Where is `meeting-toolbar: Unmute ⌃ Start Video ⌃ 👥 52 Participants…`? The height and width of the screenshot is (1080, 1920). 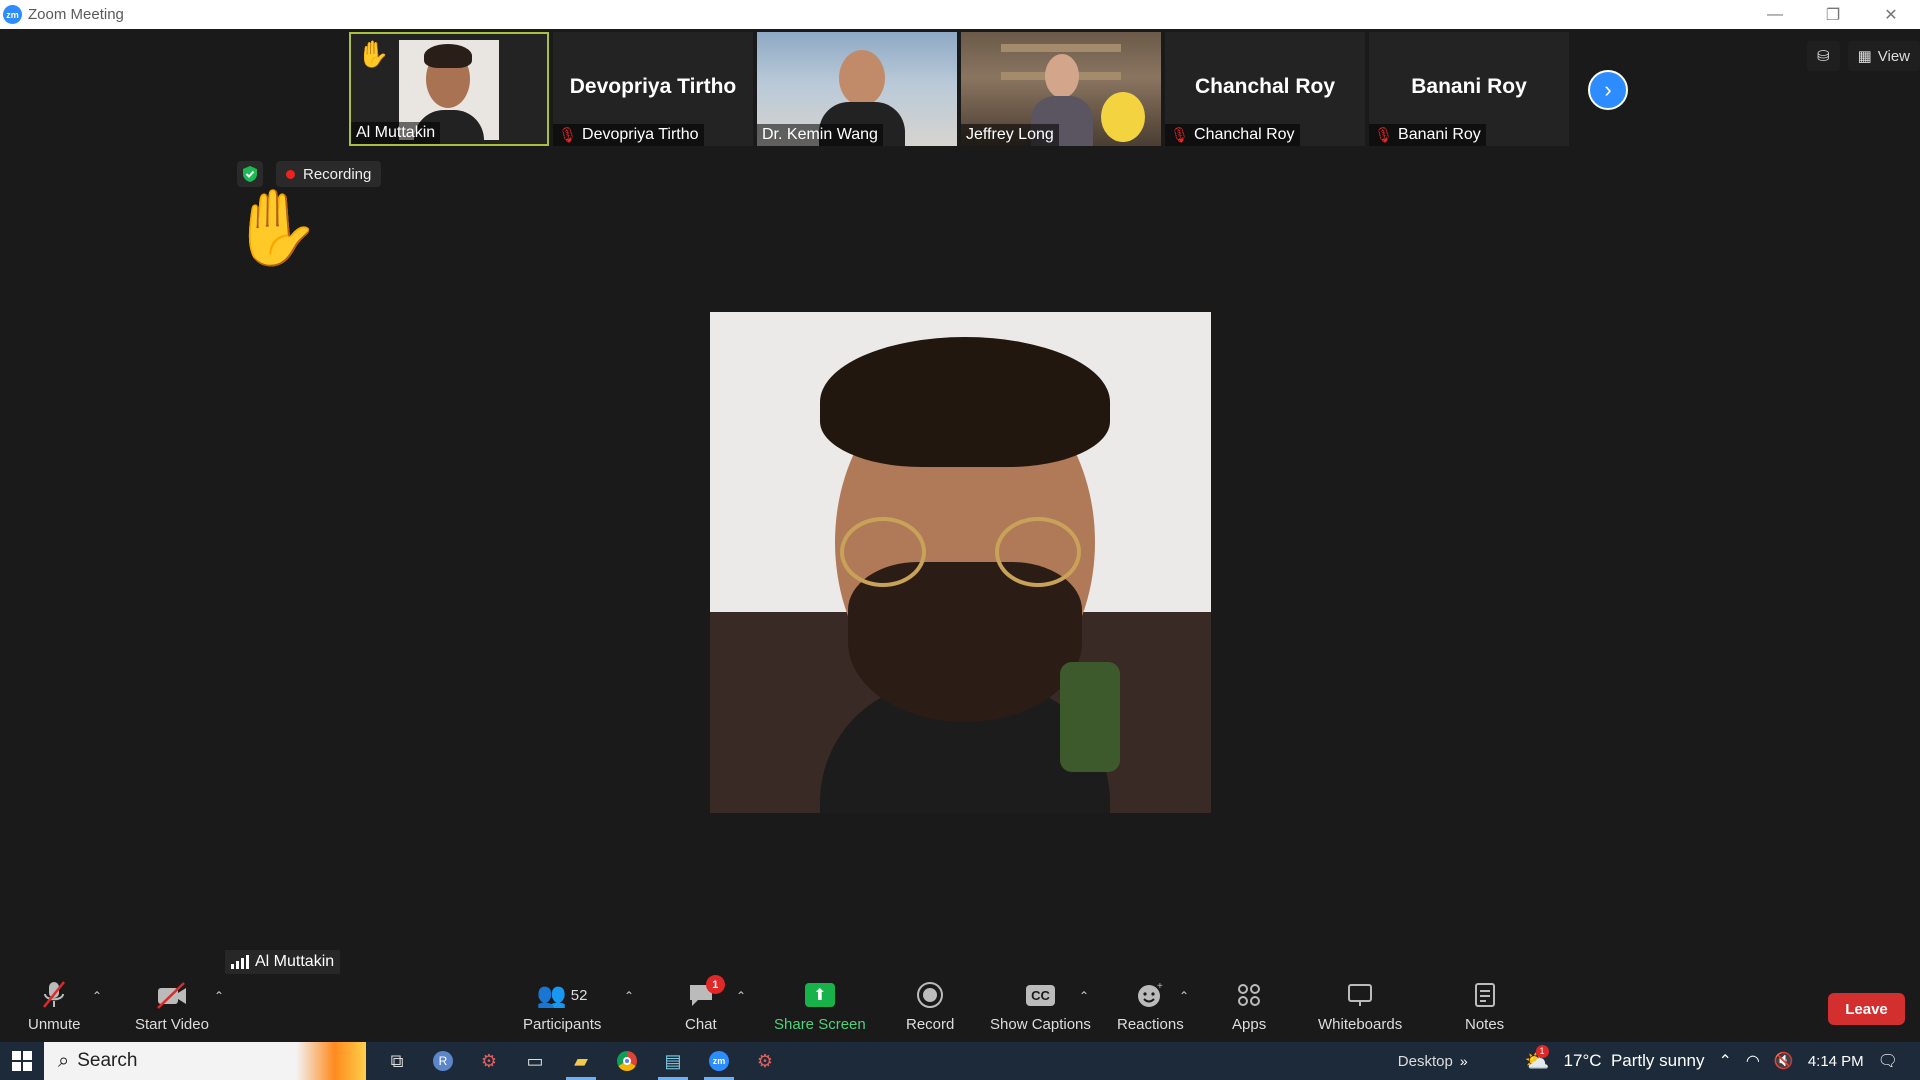 meeting-toolbar: Unmute ⌃ Start Video ⌃ 👥 52 Participants… is located at coordinates (960, 1008).